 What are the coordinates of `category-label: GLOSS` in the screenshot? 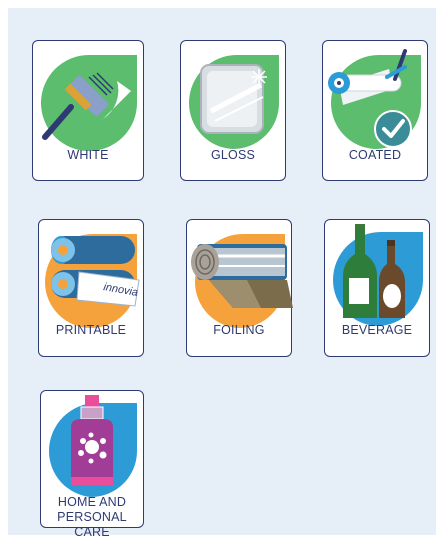 It's located at (233, 155).